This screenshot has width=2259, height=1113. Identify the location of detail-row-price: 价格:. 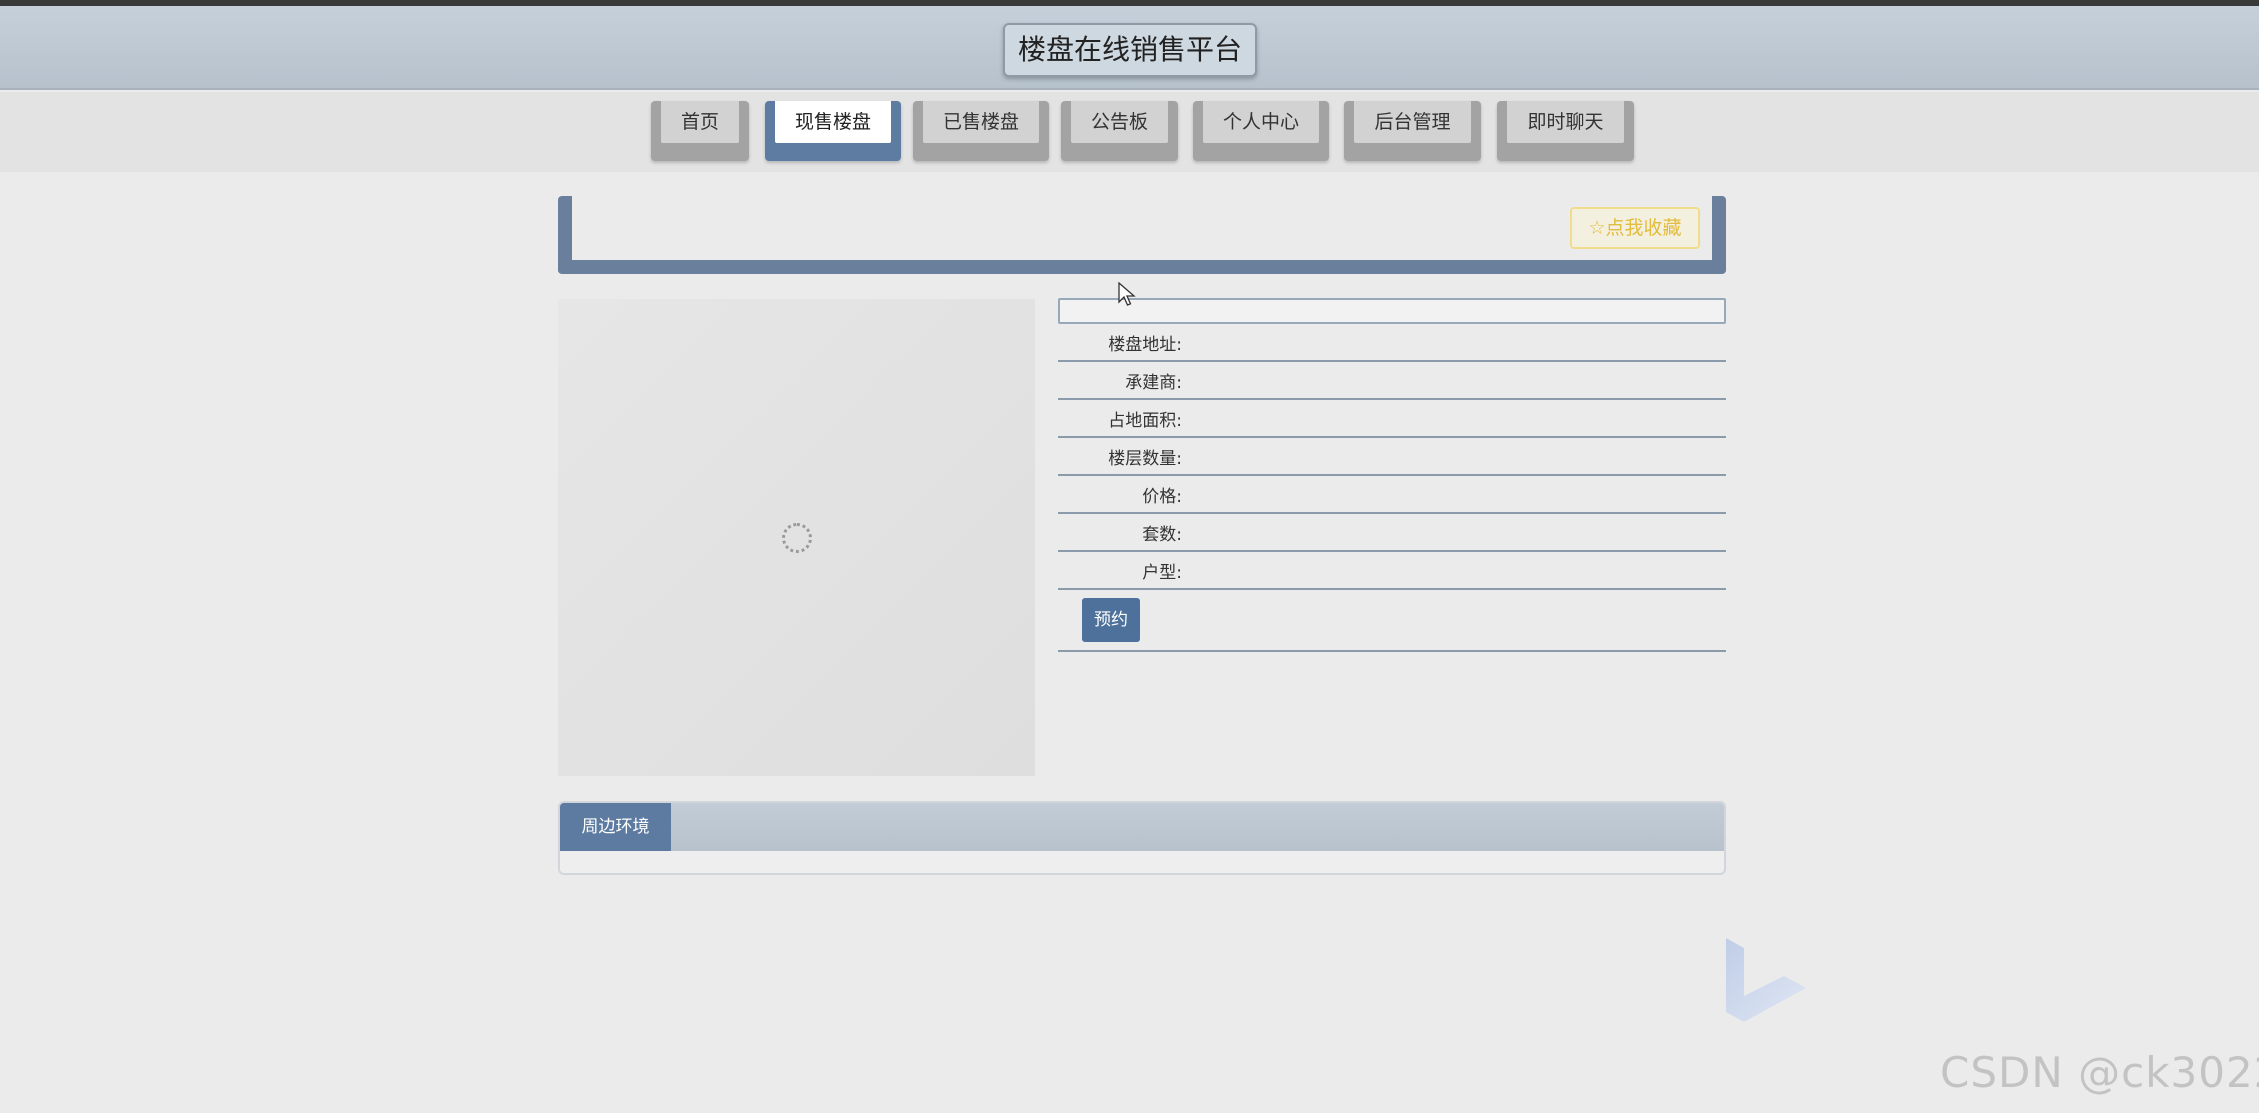
(1392, 495).